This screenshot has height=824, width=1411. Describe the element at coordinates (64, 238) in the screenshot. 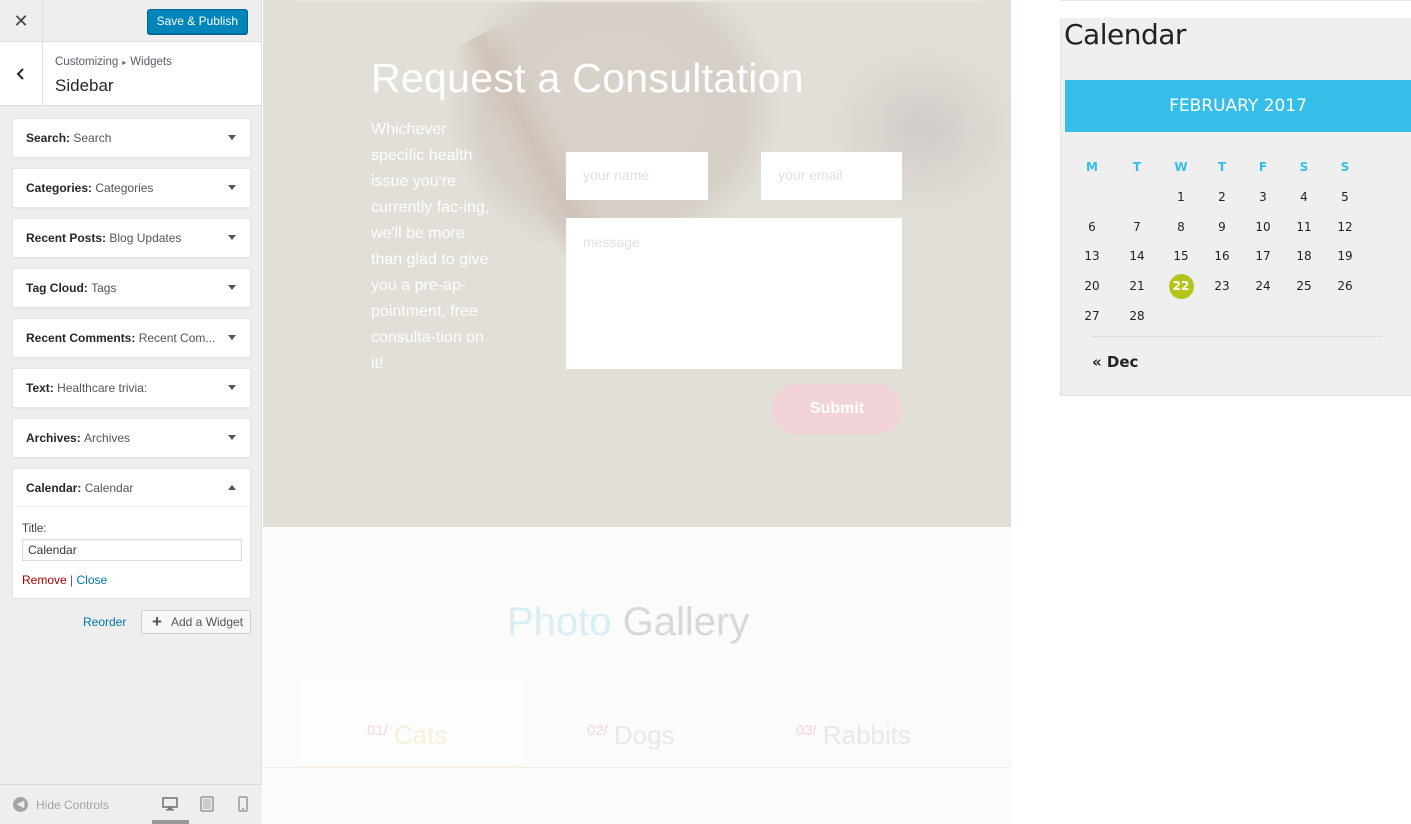

I see `widget-type: Recent Posts` at that location.